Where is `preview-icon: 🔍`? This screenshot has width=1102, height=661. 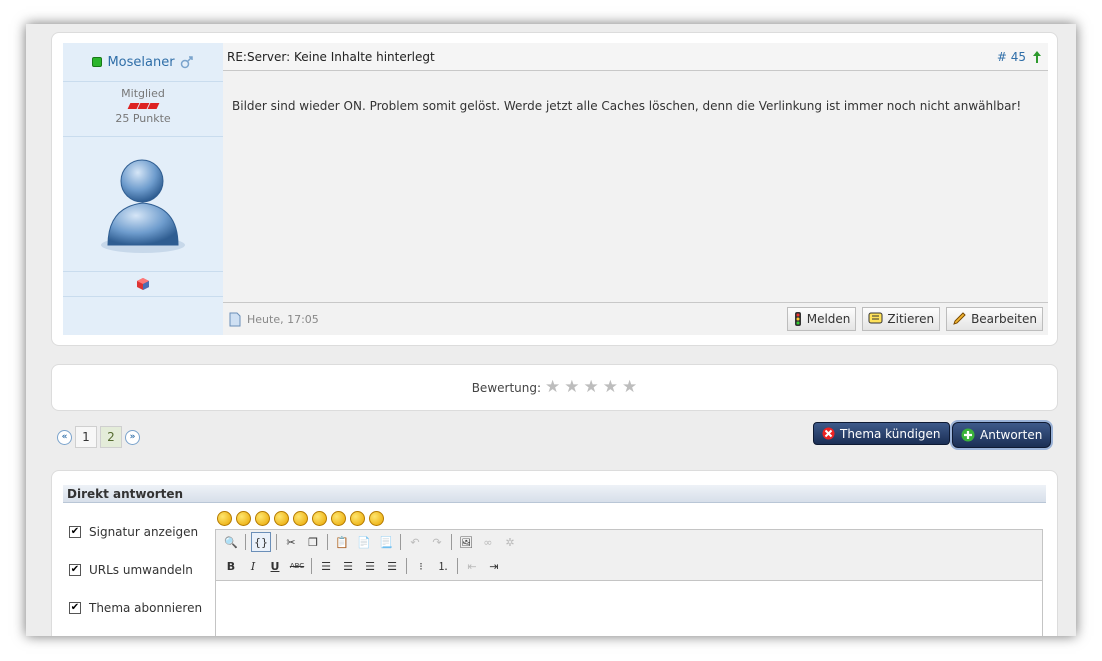 preview-icon: 🔍 is located at coordinates (231, 542).